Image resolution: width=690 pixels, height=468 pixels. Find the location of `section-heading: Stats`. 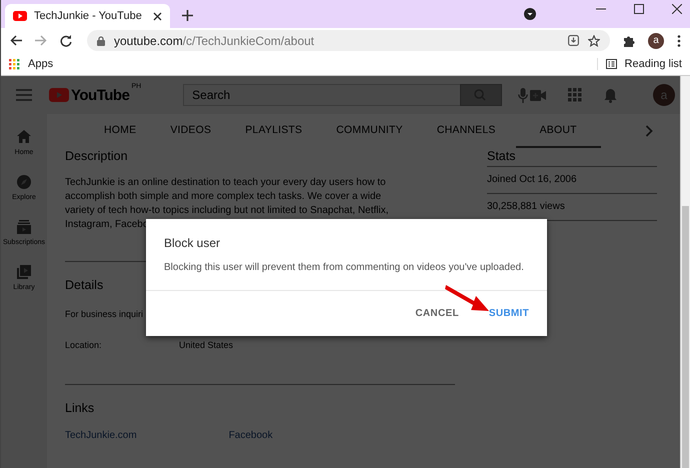

section-heading: Stats is located at coordinates (572, 158).